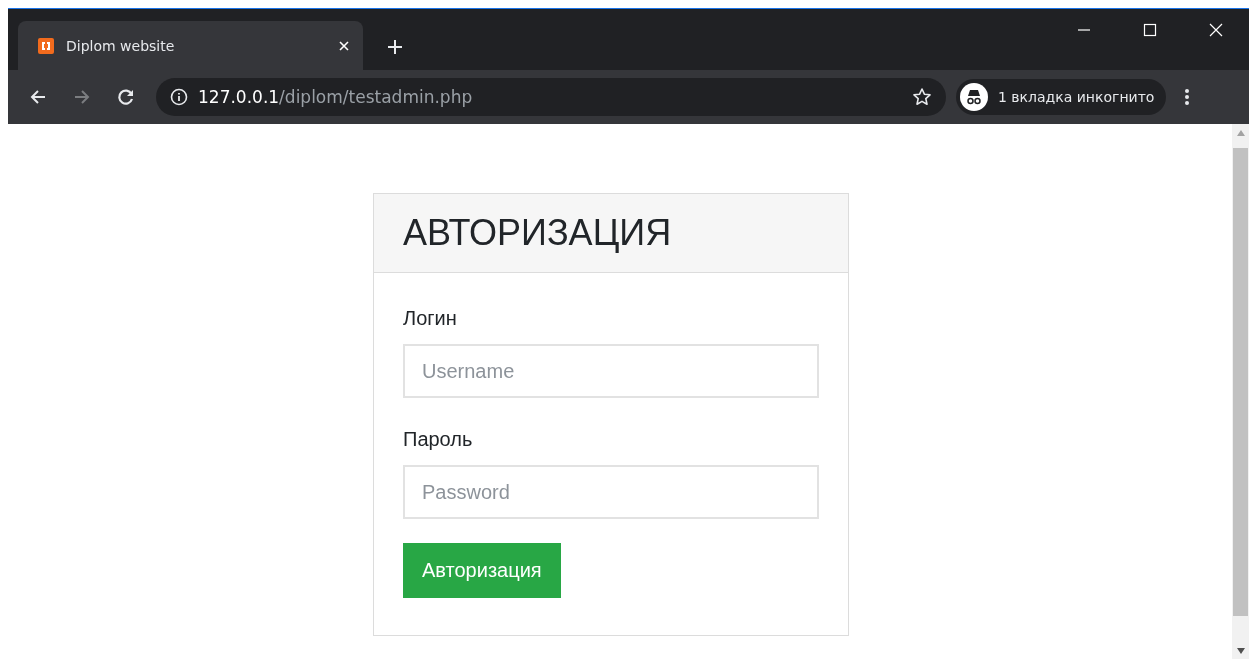 Image resolution: width=1249 pixels, height=659 pixels. I want to click on reload-icon, so click(126, 97).